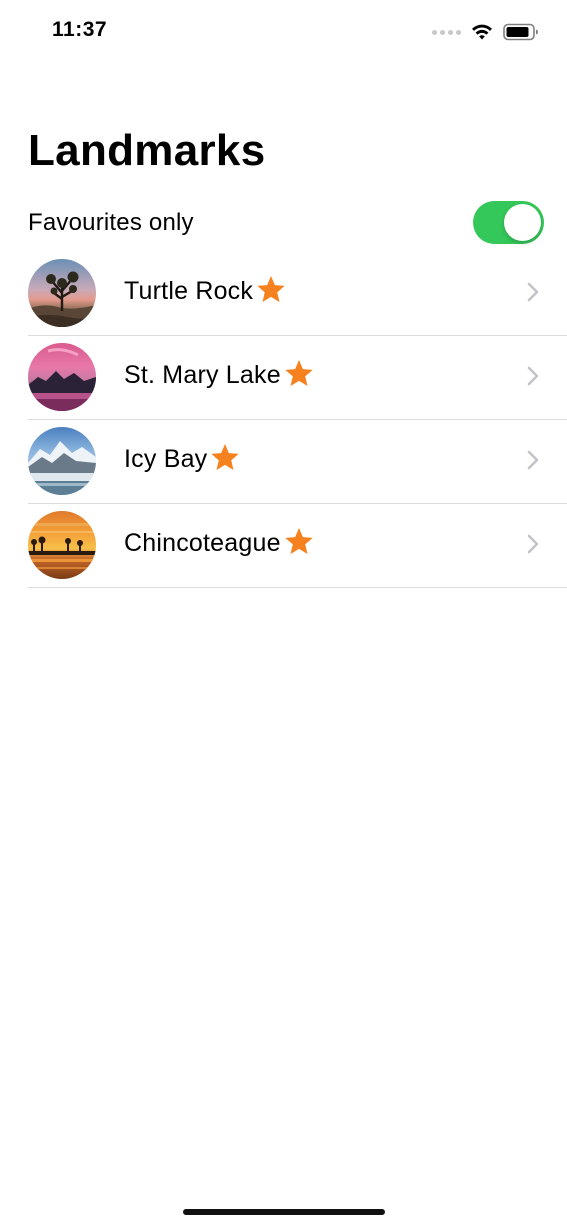  What do you see at coordinates (520, 32) in the screenshot?
I see `battery-icon` at bounding box center [520, 32].